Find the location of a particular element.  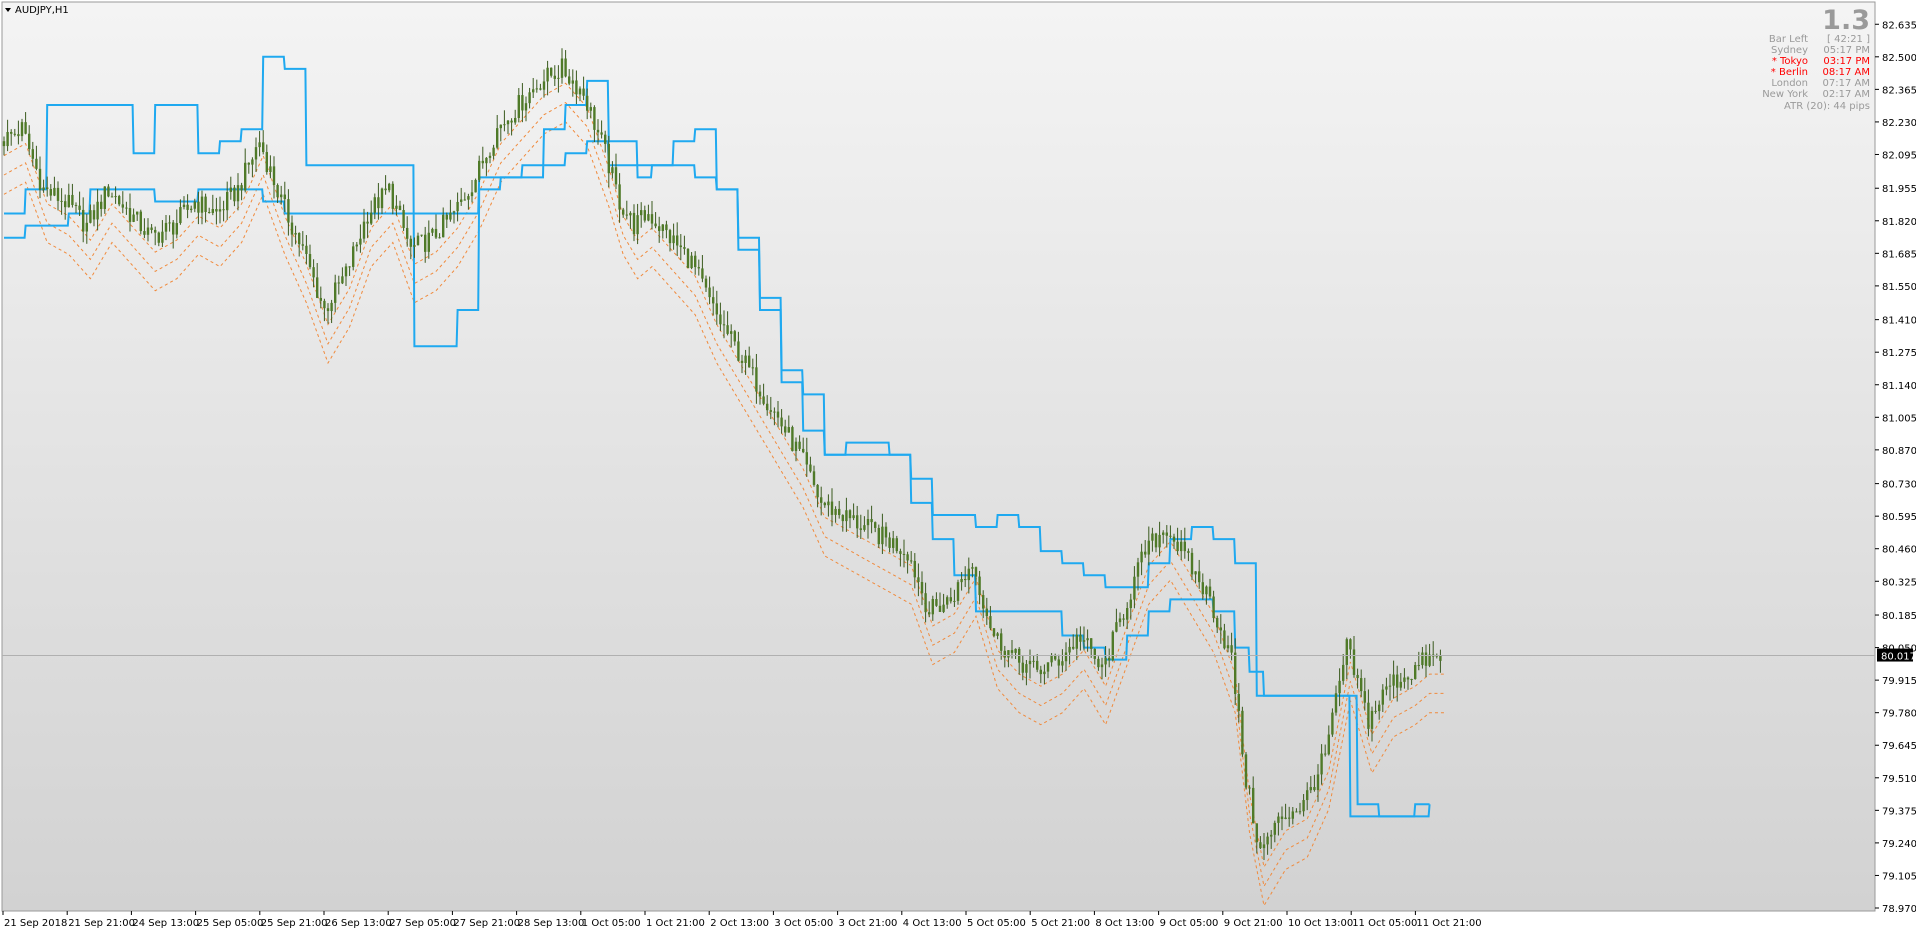

y-tick-label: 80.595 is located at coordinates (1899, 517).